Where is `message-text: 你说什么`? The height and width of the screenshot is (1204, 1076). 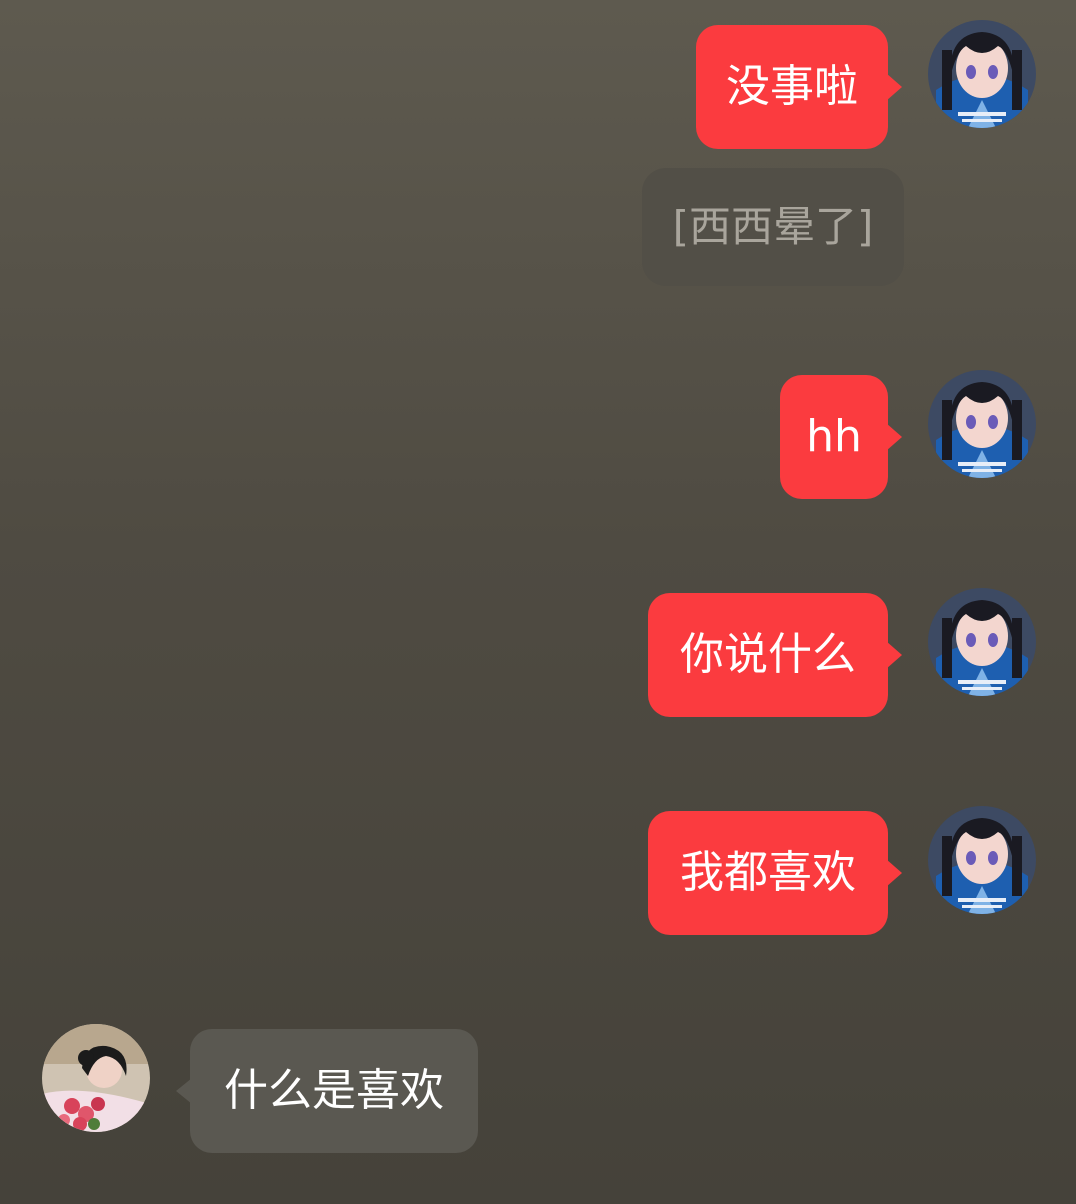 message-text: 你说什么 is located at coordinates (768, 654).